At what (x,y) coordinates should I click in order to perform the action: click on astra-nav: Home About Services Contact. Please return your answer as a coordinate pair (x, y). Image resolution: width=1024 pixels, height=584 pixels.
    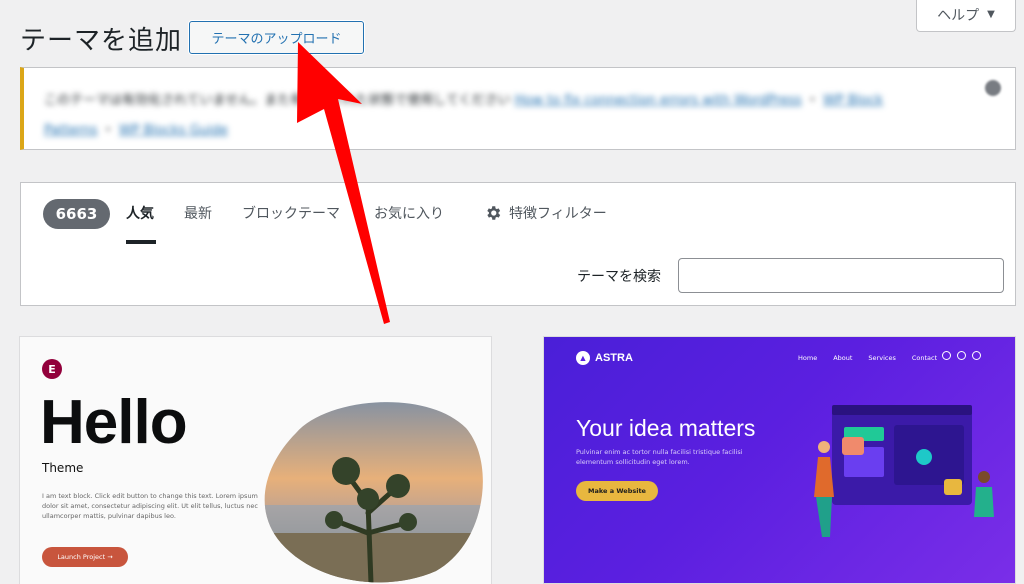
    Looking at the image, I should click on (867, 358).